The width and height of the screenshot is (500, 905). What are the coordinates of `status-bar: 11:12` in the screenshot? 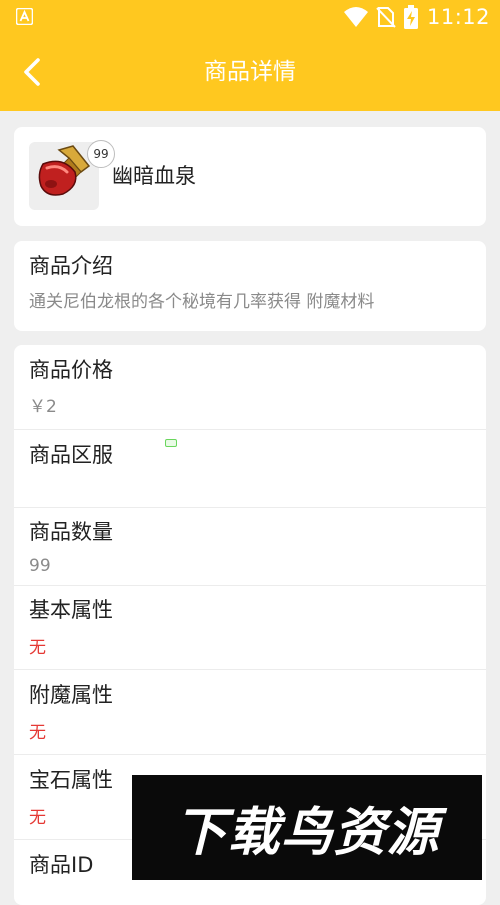 It's located at (250, 16).